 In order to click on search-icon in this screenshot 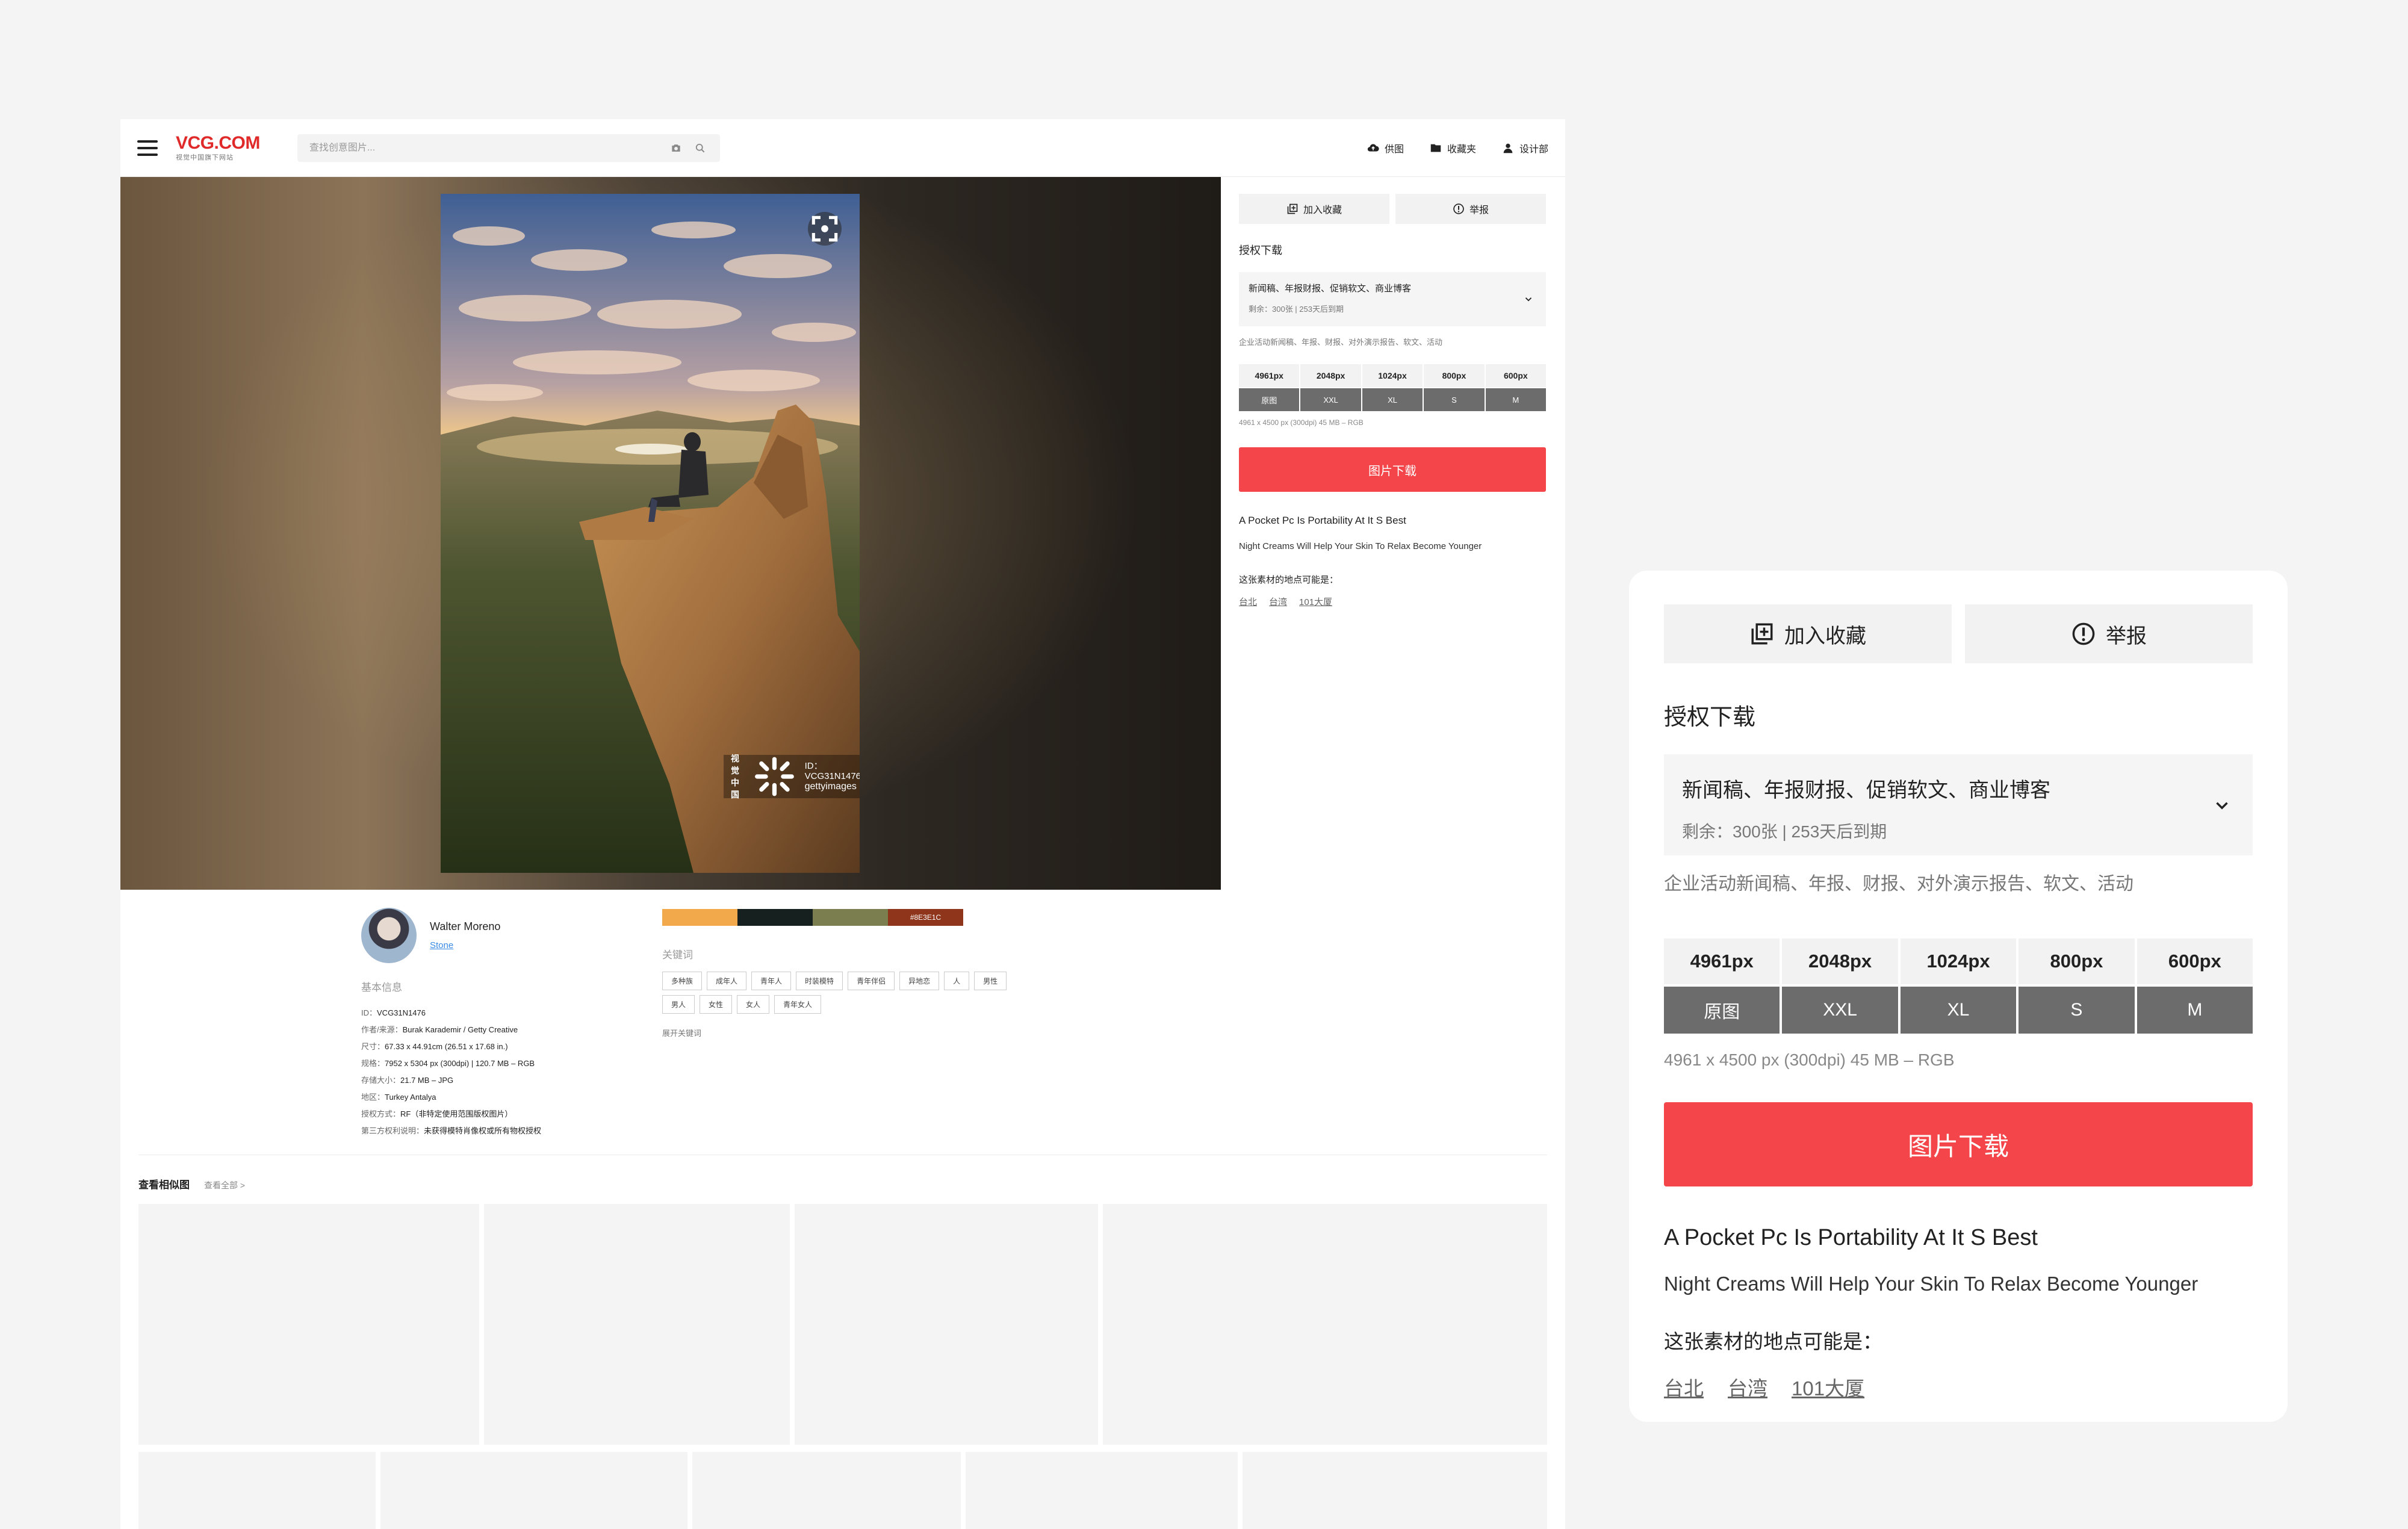, I will do `click(700, 148)`.